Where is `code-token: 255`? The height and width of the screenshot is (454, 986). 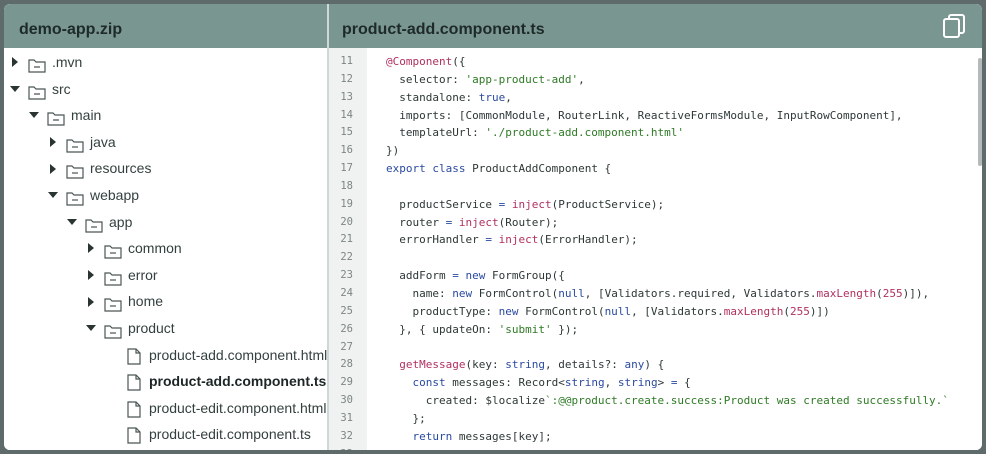
code-token: 255 is located at coordinates (800, 311).